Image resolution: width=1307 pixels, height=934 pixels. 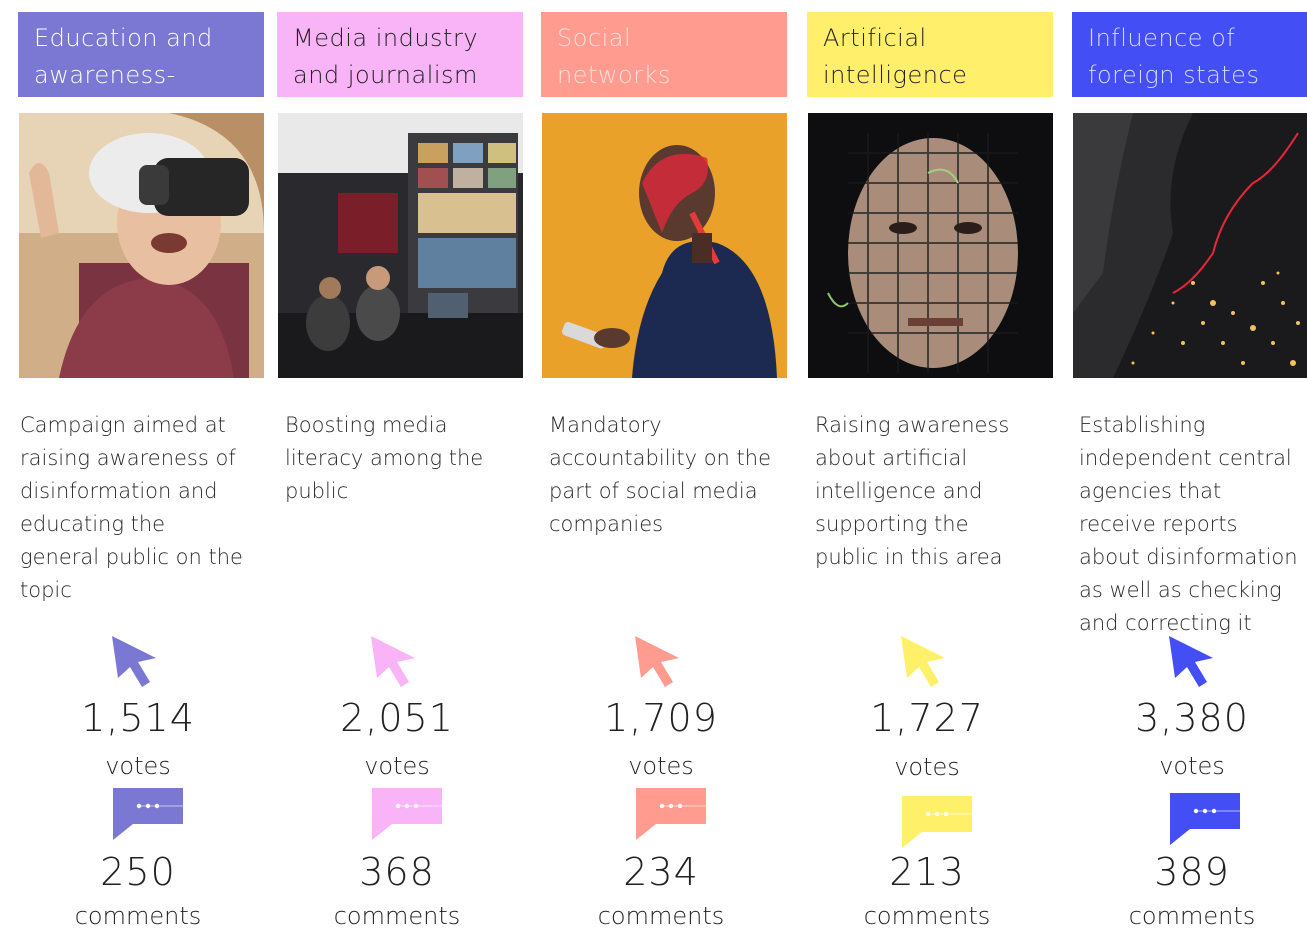 What do you see at coordinates (317, 491) in the screenshot?
I see `description-line: public` at bounding box center [317, 491].